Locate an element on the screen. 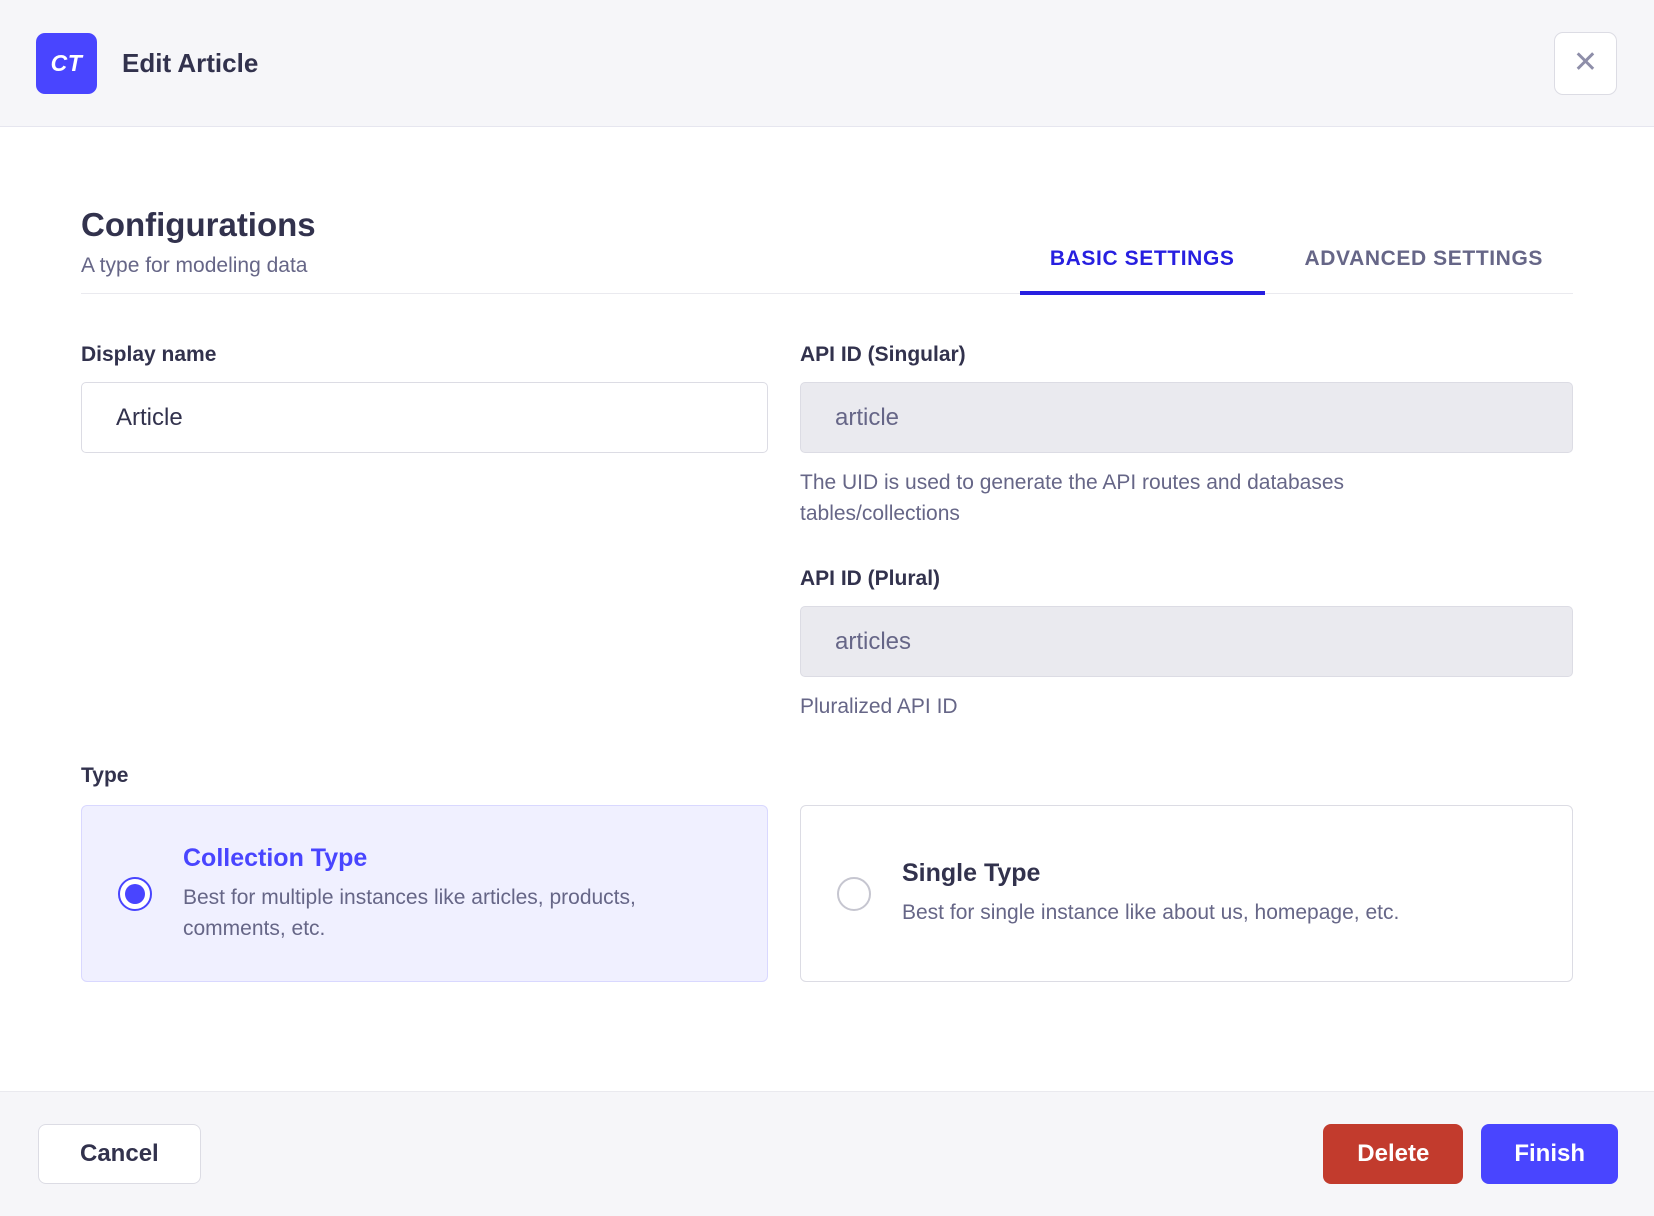 The image size is (1654, 1216). page-subtitle: A type for modeling data is located at coordinates (194, 265).